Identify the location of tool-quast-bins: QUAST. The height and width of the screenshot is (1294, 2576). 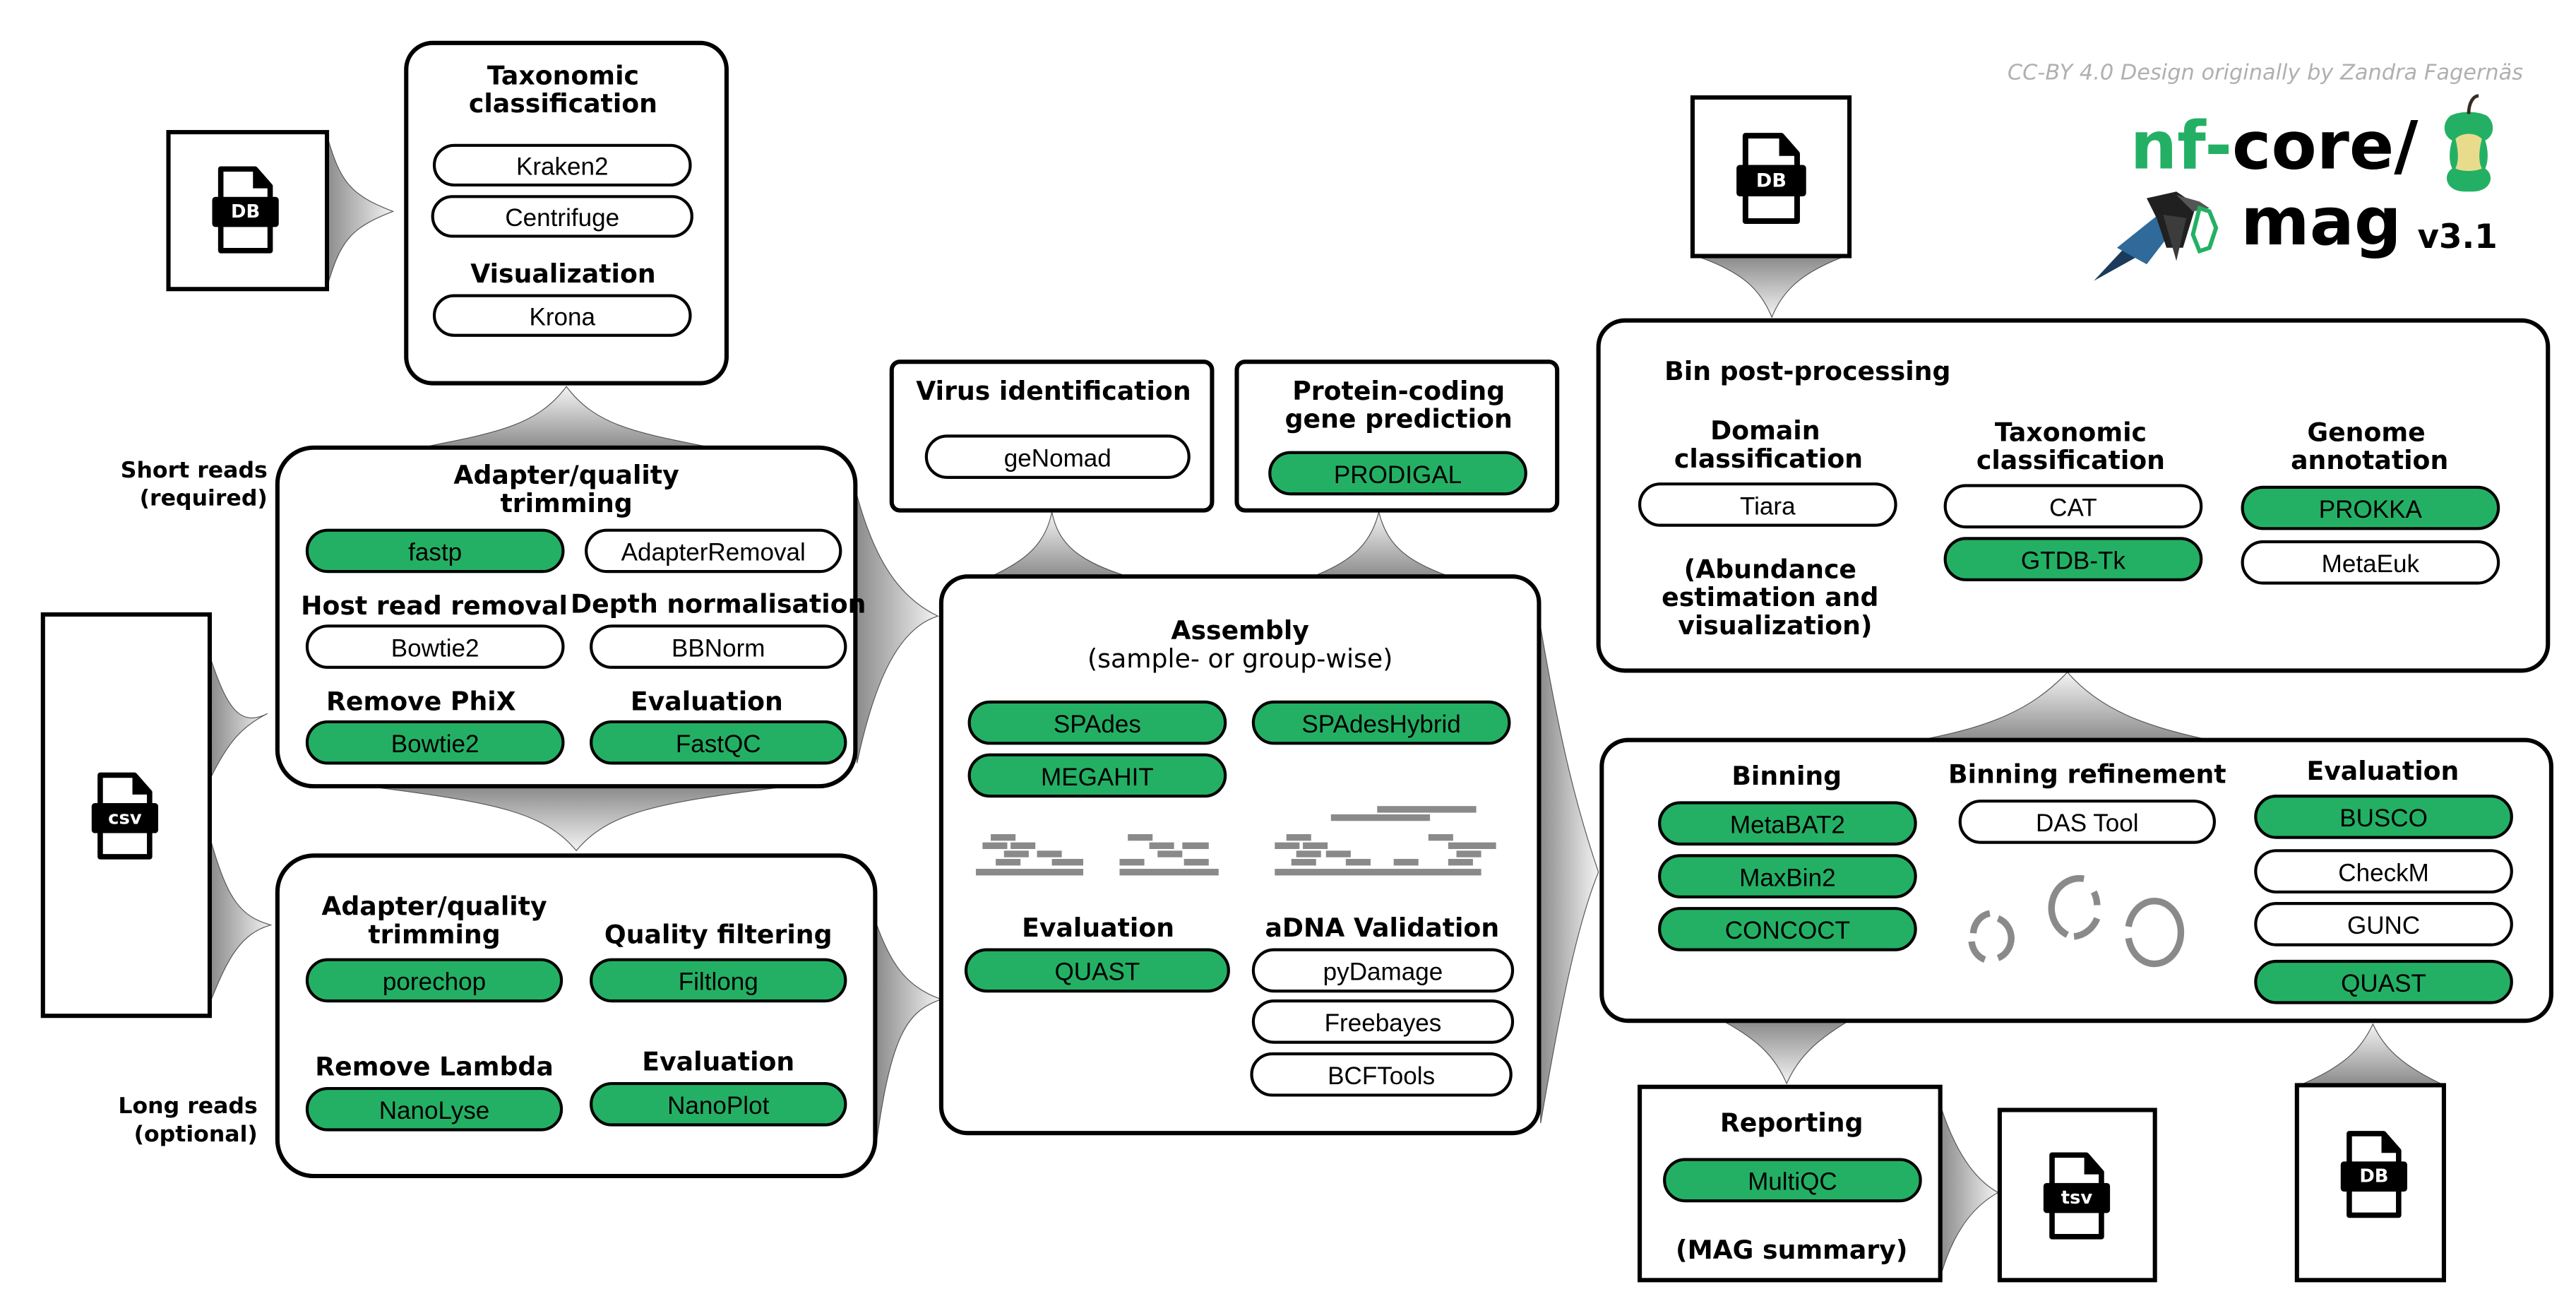
(2383, 981).